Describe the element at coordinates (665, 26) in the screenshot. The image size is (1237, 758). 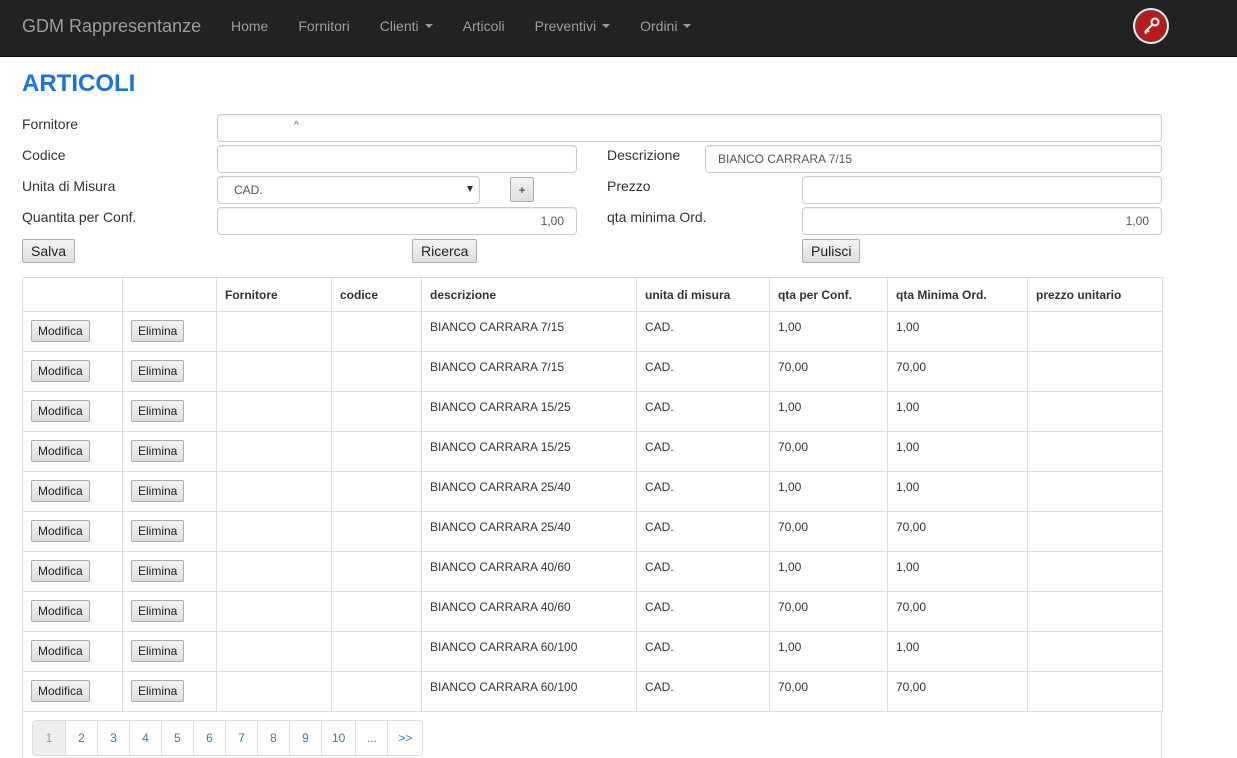
I see `nav-item-ordini: Ordini` at that location.